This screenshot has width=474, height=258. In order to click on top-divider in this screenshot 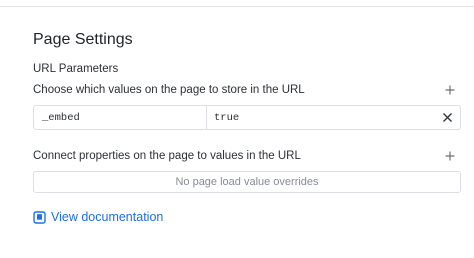, I will do `click(237, 6)`.